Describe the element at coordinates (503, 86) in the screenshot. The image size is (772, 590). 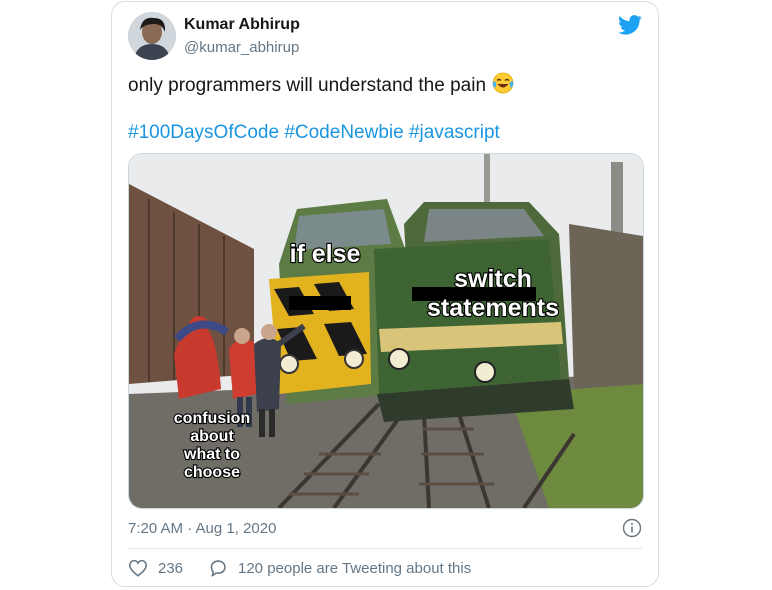
I see `face-with-tears-of-joy-icon` at that location.